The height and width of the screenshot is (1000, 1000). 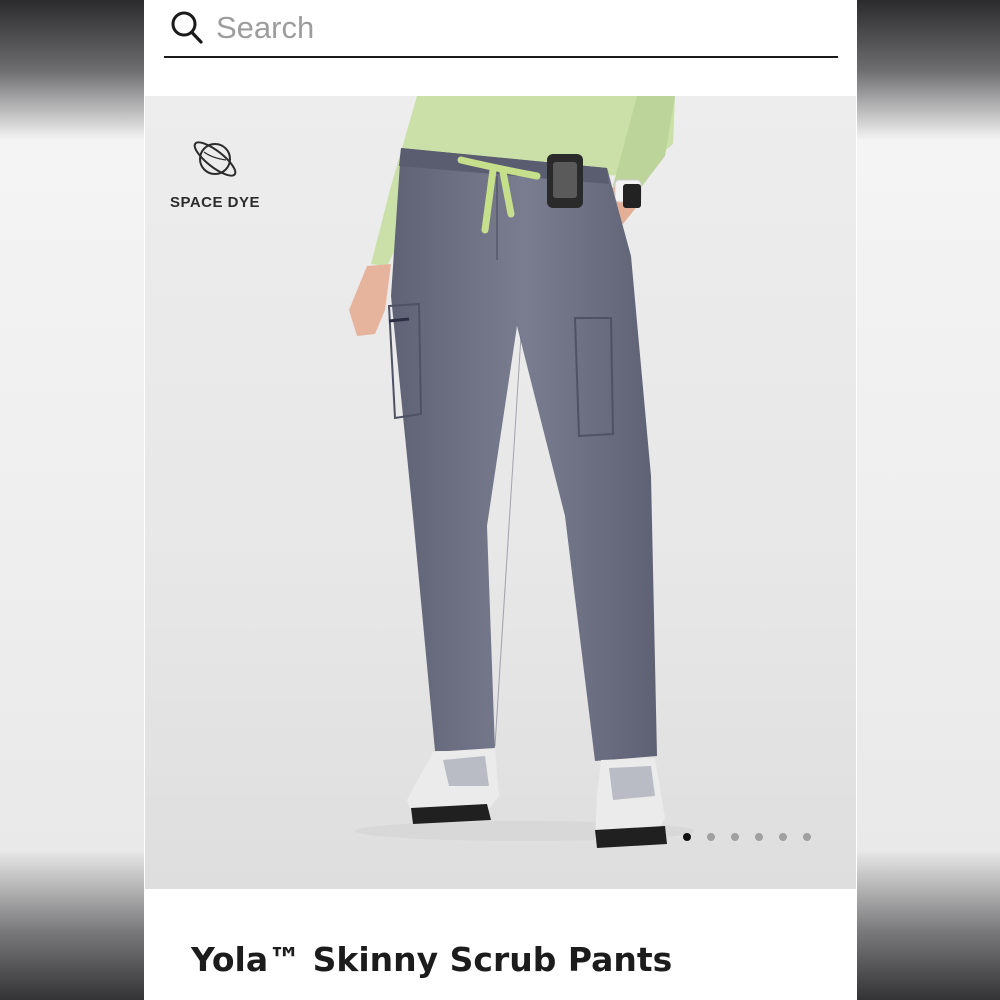 I want to click on left-backdrop, so click(x=72, y=500).